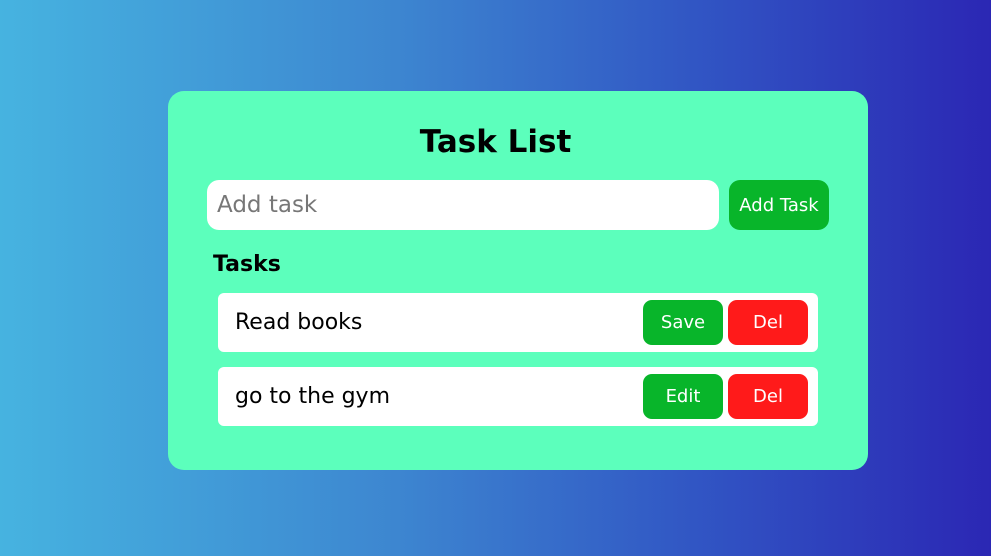 This screenshot has width=991, height=556. I want to click on task-text: go to the gym, so click(313, 396).